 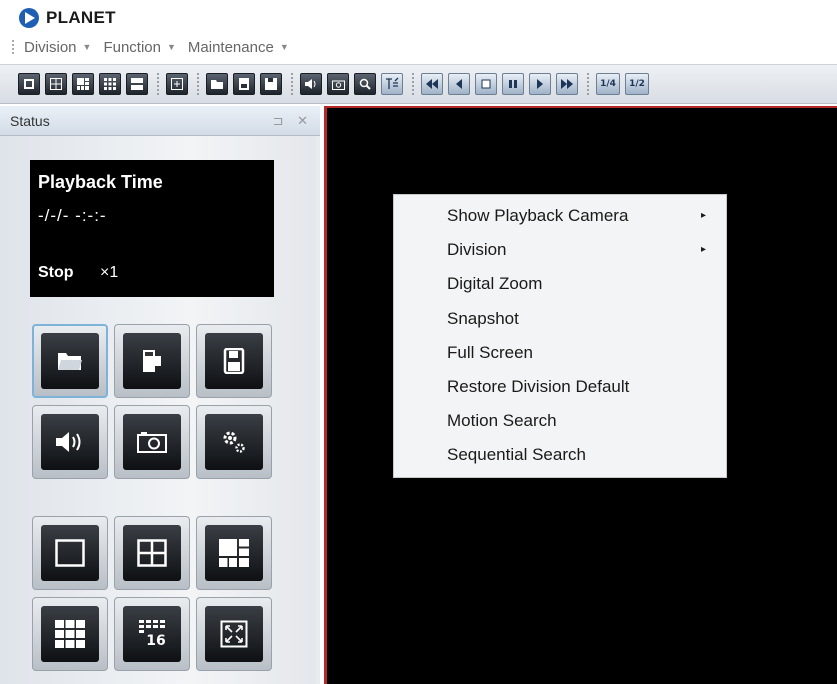 I want to click on open-folder-button, so click(x=70, y=361).